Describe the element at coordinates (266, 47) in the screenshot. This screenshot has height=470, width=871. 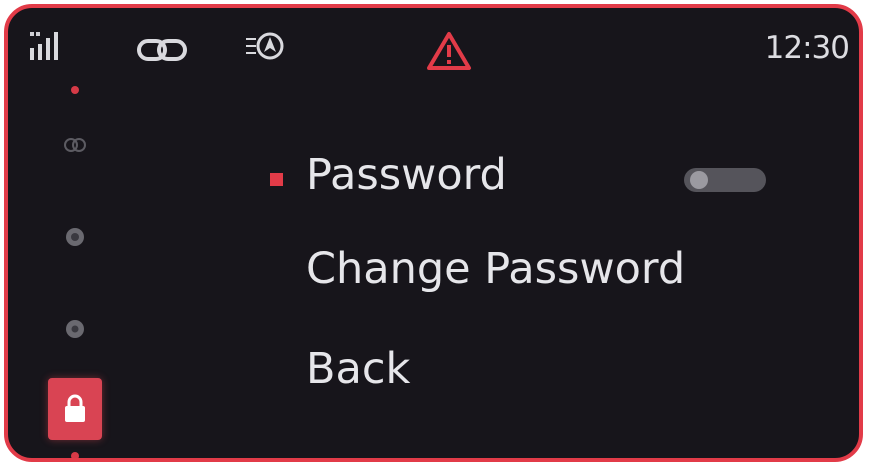
I see `navigation-icon` at that location.